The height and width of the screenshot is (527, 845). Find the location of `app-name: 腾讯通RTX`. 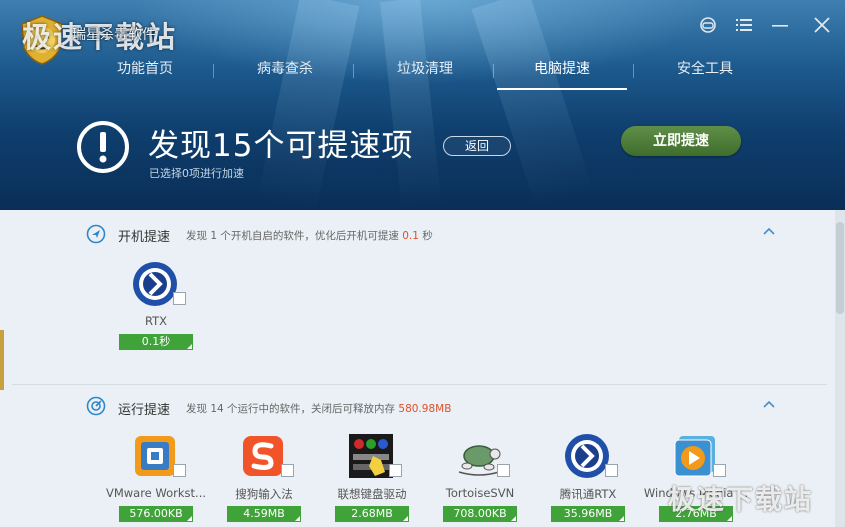

app-name: 腾讯通RTX is located at coordinates (588, 494).